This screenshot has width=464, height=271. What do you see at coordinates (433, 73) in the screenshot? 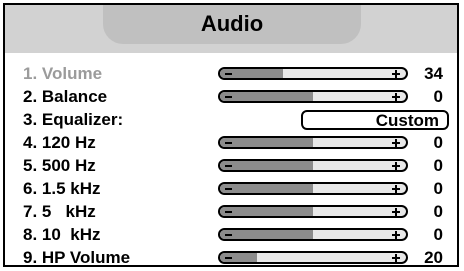
I see `volume-value: 34` at bounding box center [433, 73].